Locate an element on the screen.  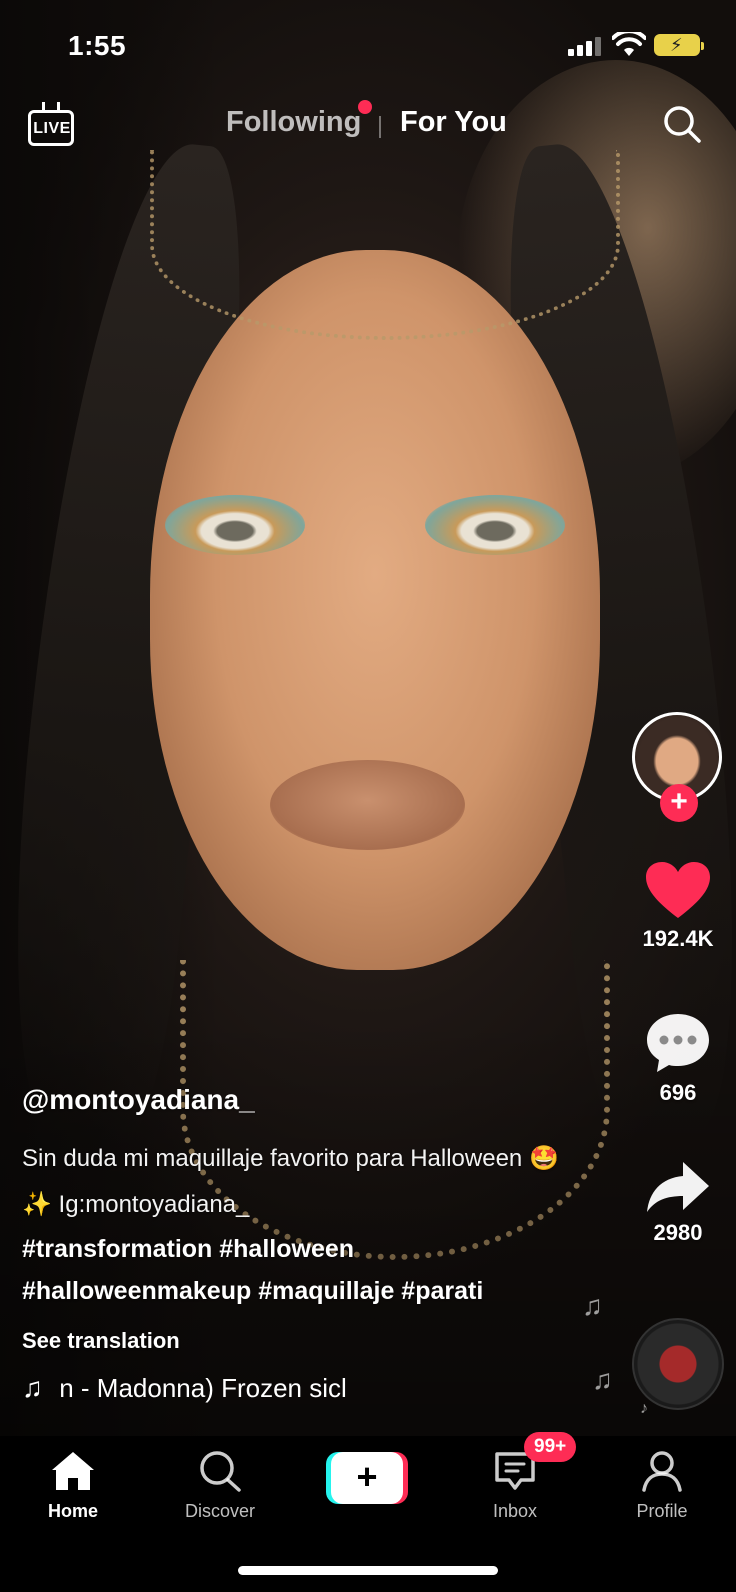
profile-icon is located at coordinates (662, 1471).